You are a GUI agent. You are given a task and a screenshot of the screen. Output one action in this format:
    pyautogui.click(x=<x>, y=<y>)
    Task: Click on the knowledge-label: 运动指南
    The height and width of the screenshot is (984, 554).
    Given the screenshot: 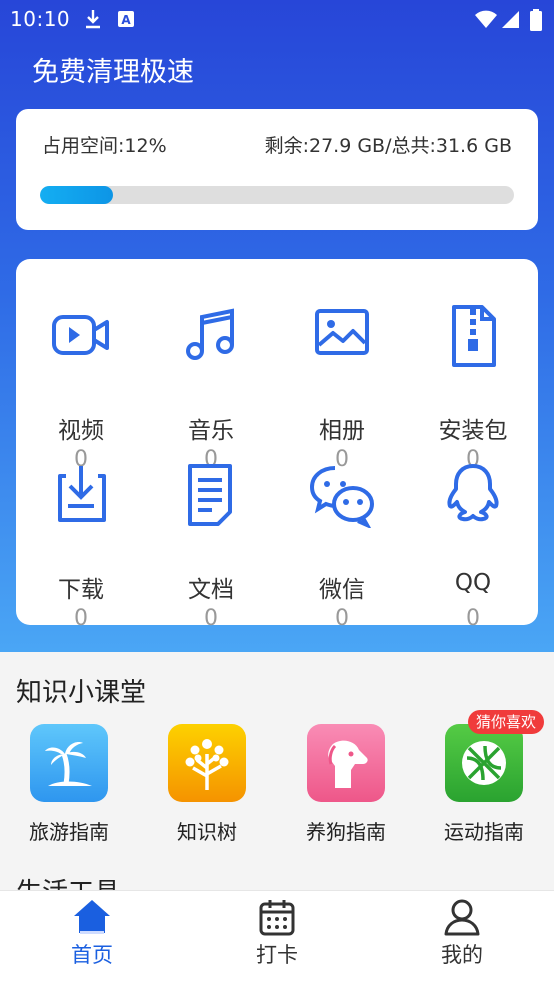 What is the action you would take?
    pyautogui.click(x=484, y=832)
    